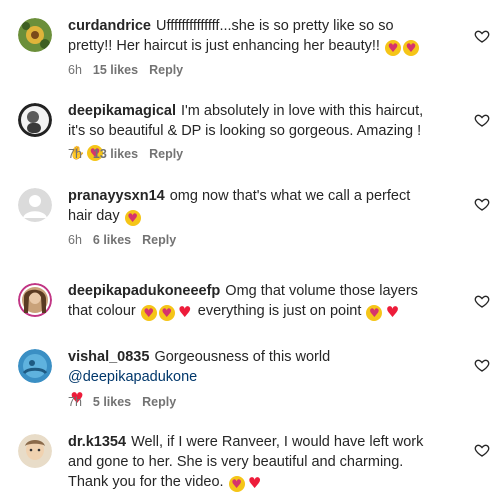  Describe the element at coordinates (116, 196) in the screenshot. I see `comment-username: pranayysxn14` at that location.